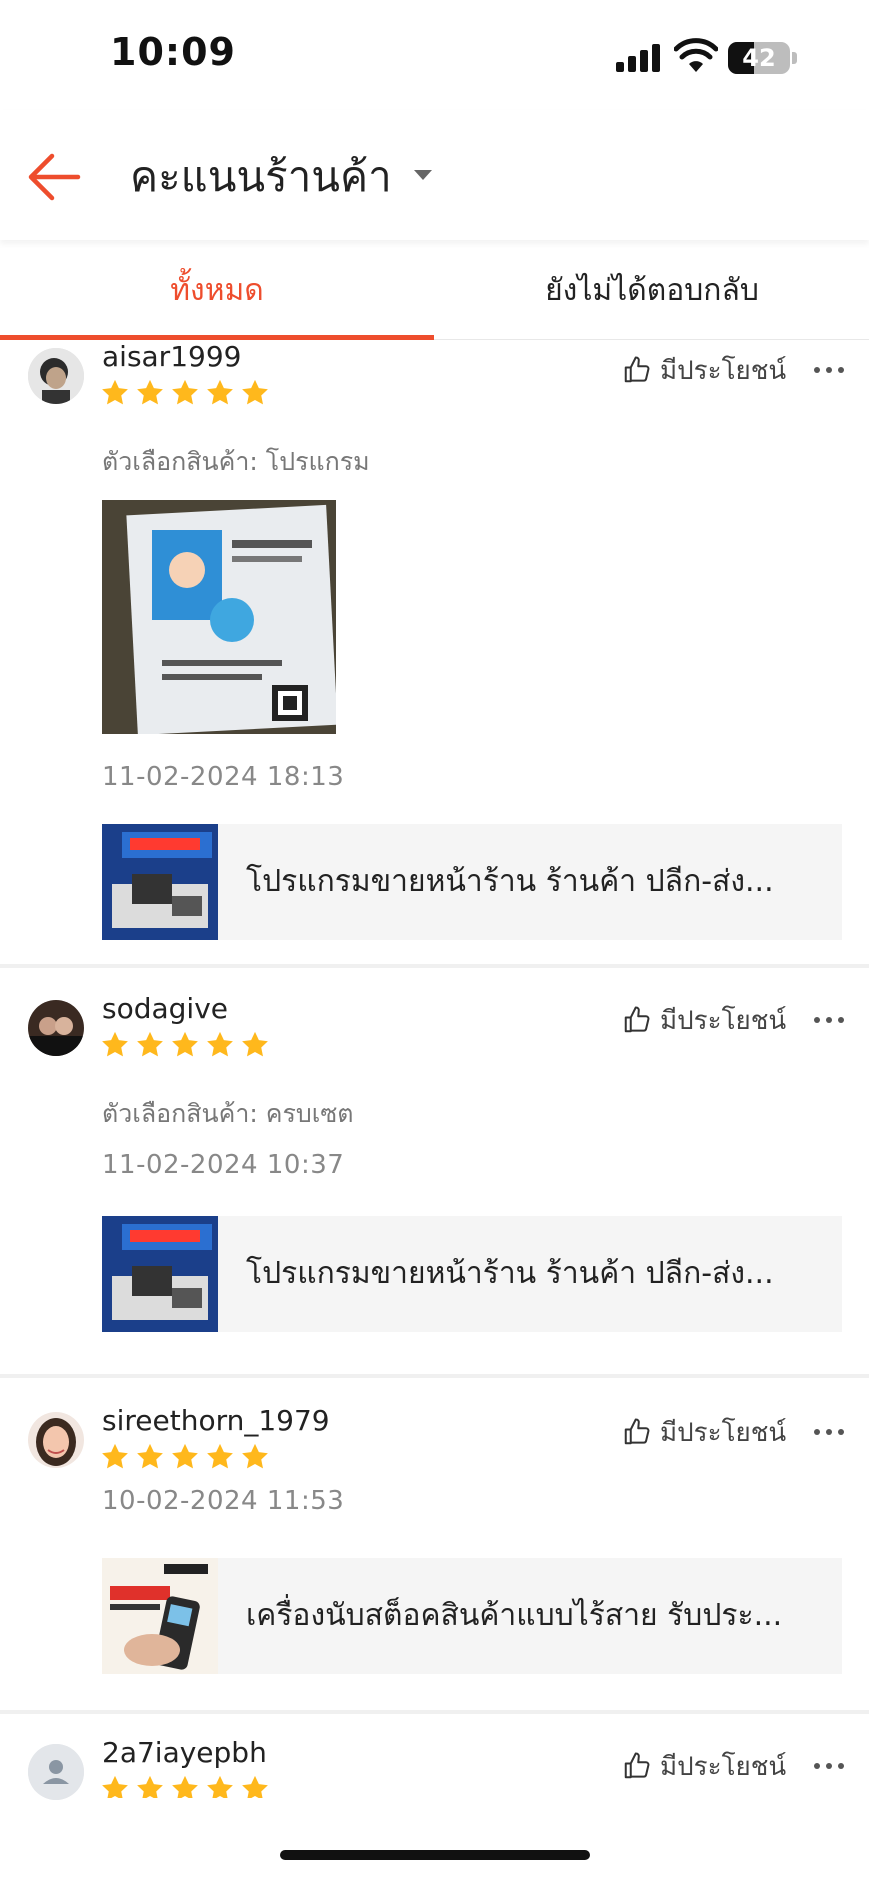 Image resolution: width=869 pixels, height=1882 pixels. I want to click on cellular-signal-icon, so click(639, 58).